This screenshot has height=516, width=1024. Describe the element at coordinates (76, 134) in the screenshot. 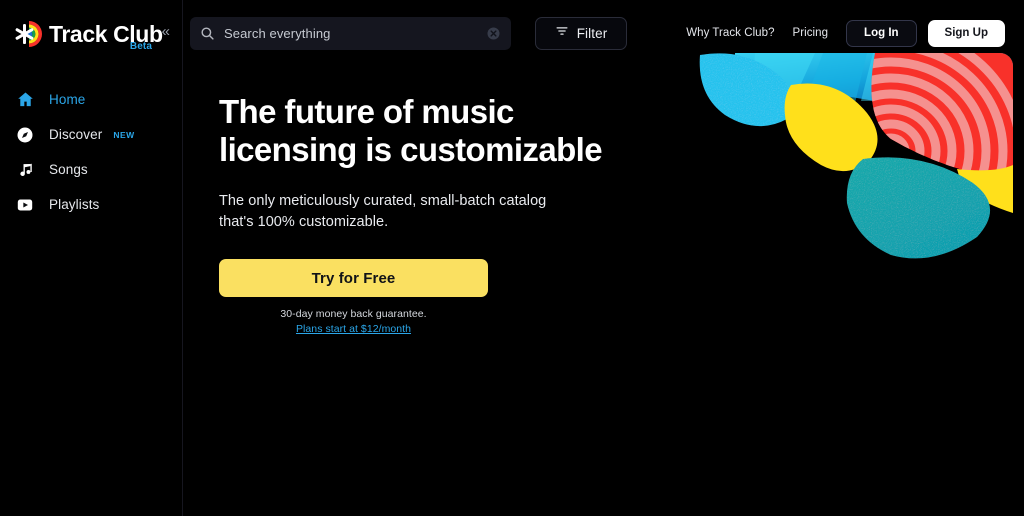

I see `sidebar-item-label: Discover` at that location.